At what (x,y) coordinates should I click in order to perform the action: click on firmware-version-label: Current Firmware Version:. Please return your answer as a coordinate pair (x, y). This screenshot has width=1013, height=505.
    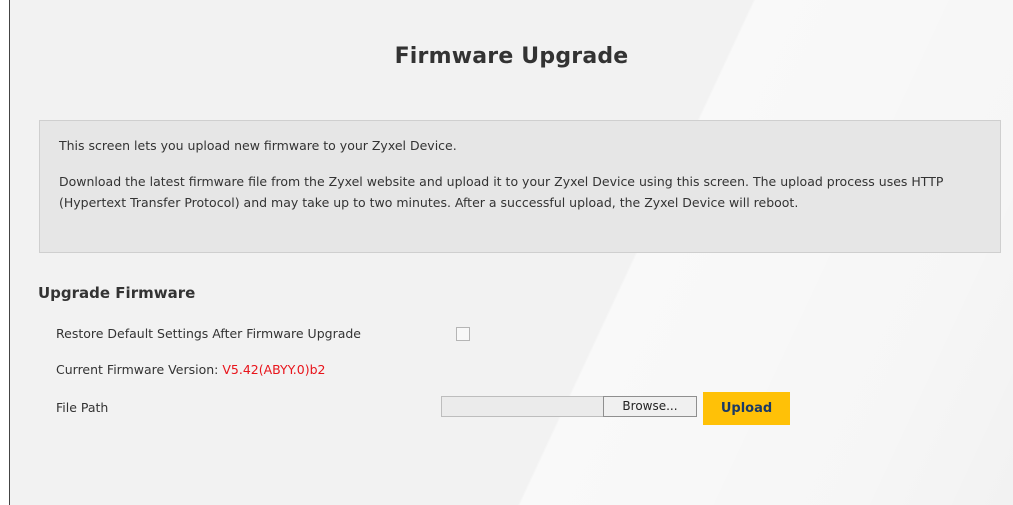
    Looking at the image, I should click on (139, 369).